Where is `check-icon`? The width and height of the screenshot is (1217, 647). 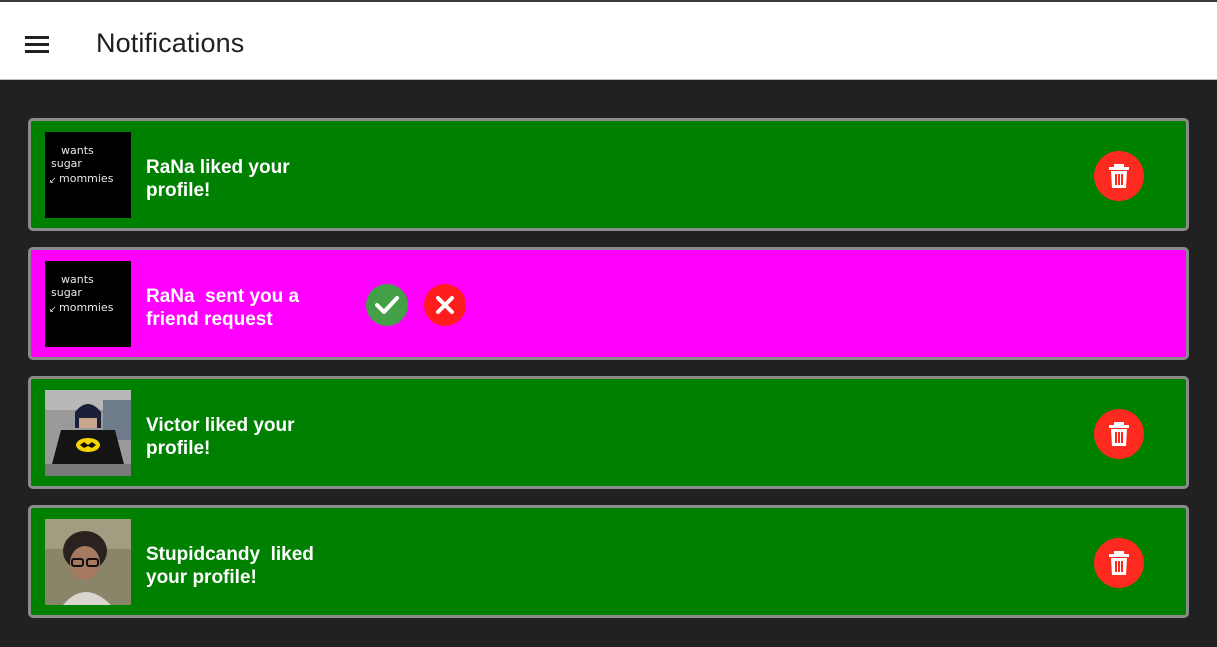 check-icon is located at coordinates (387, 305).